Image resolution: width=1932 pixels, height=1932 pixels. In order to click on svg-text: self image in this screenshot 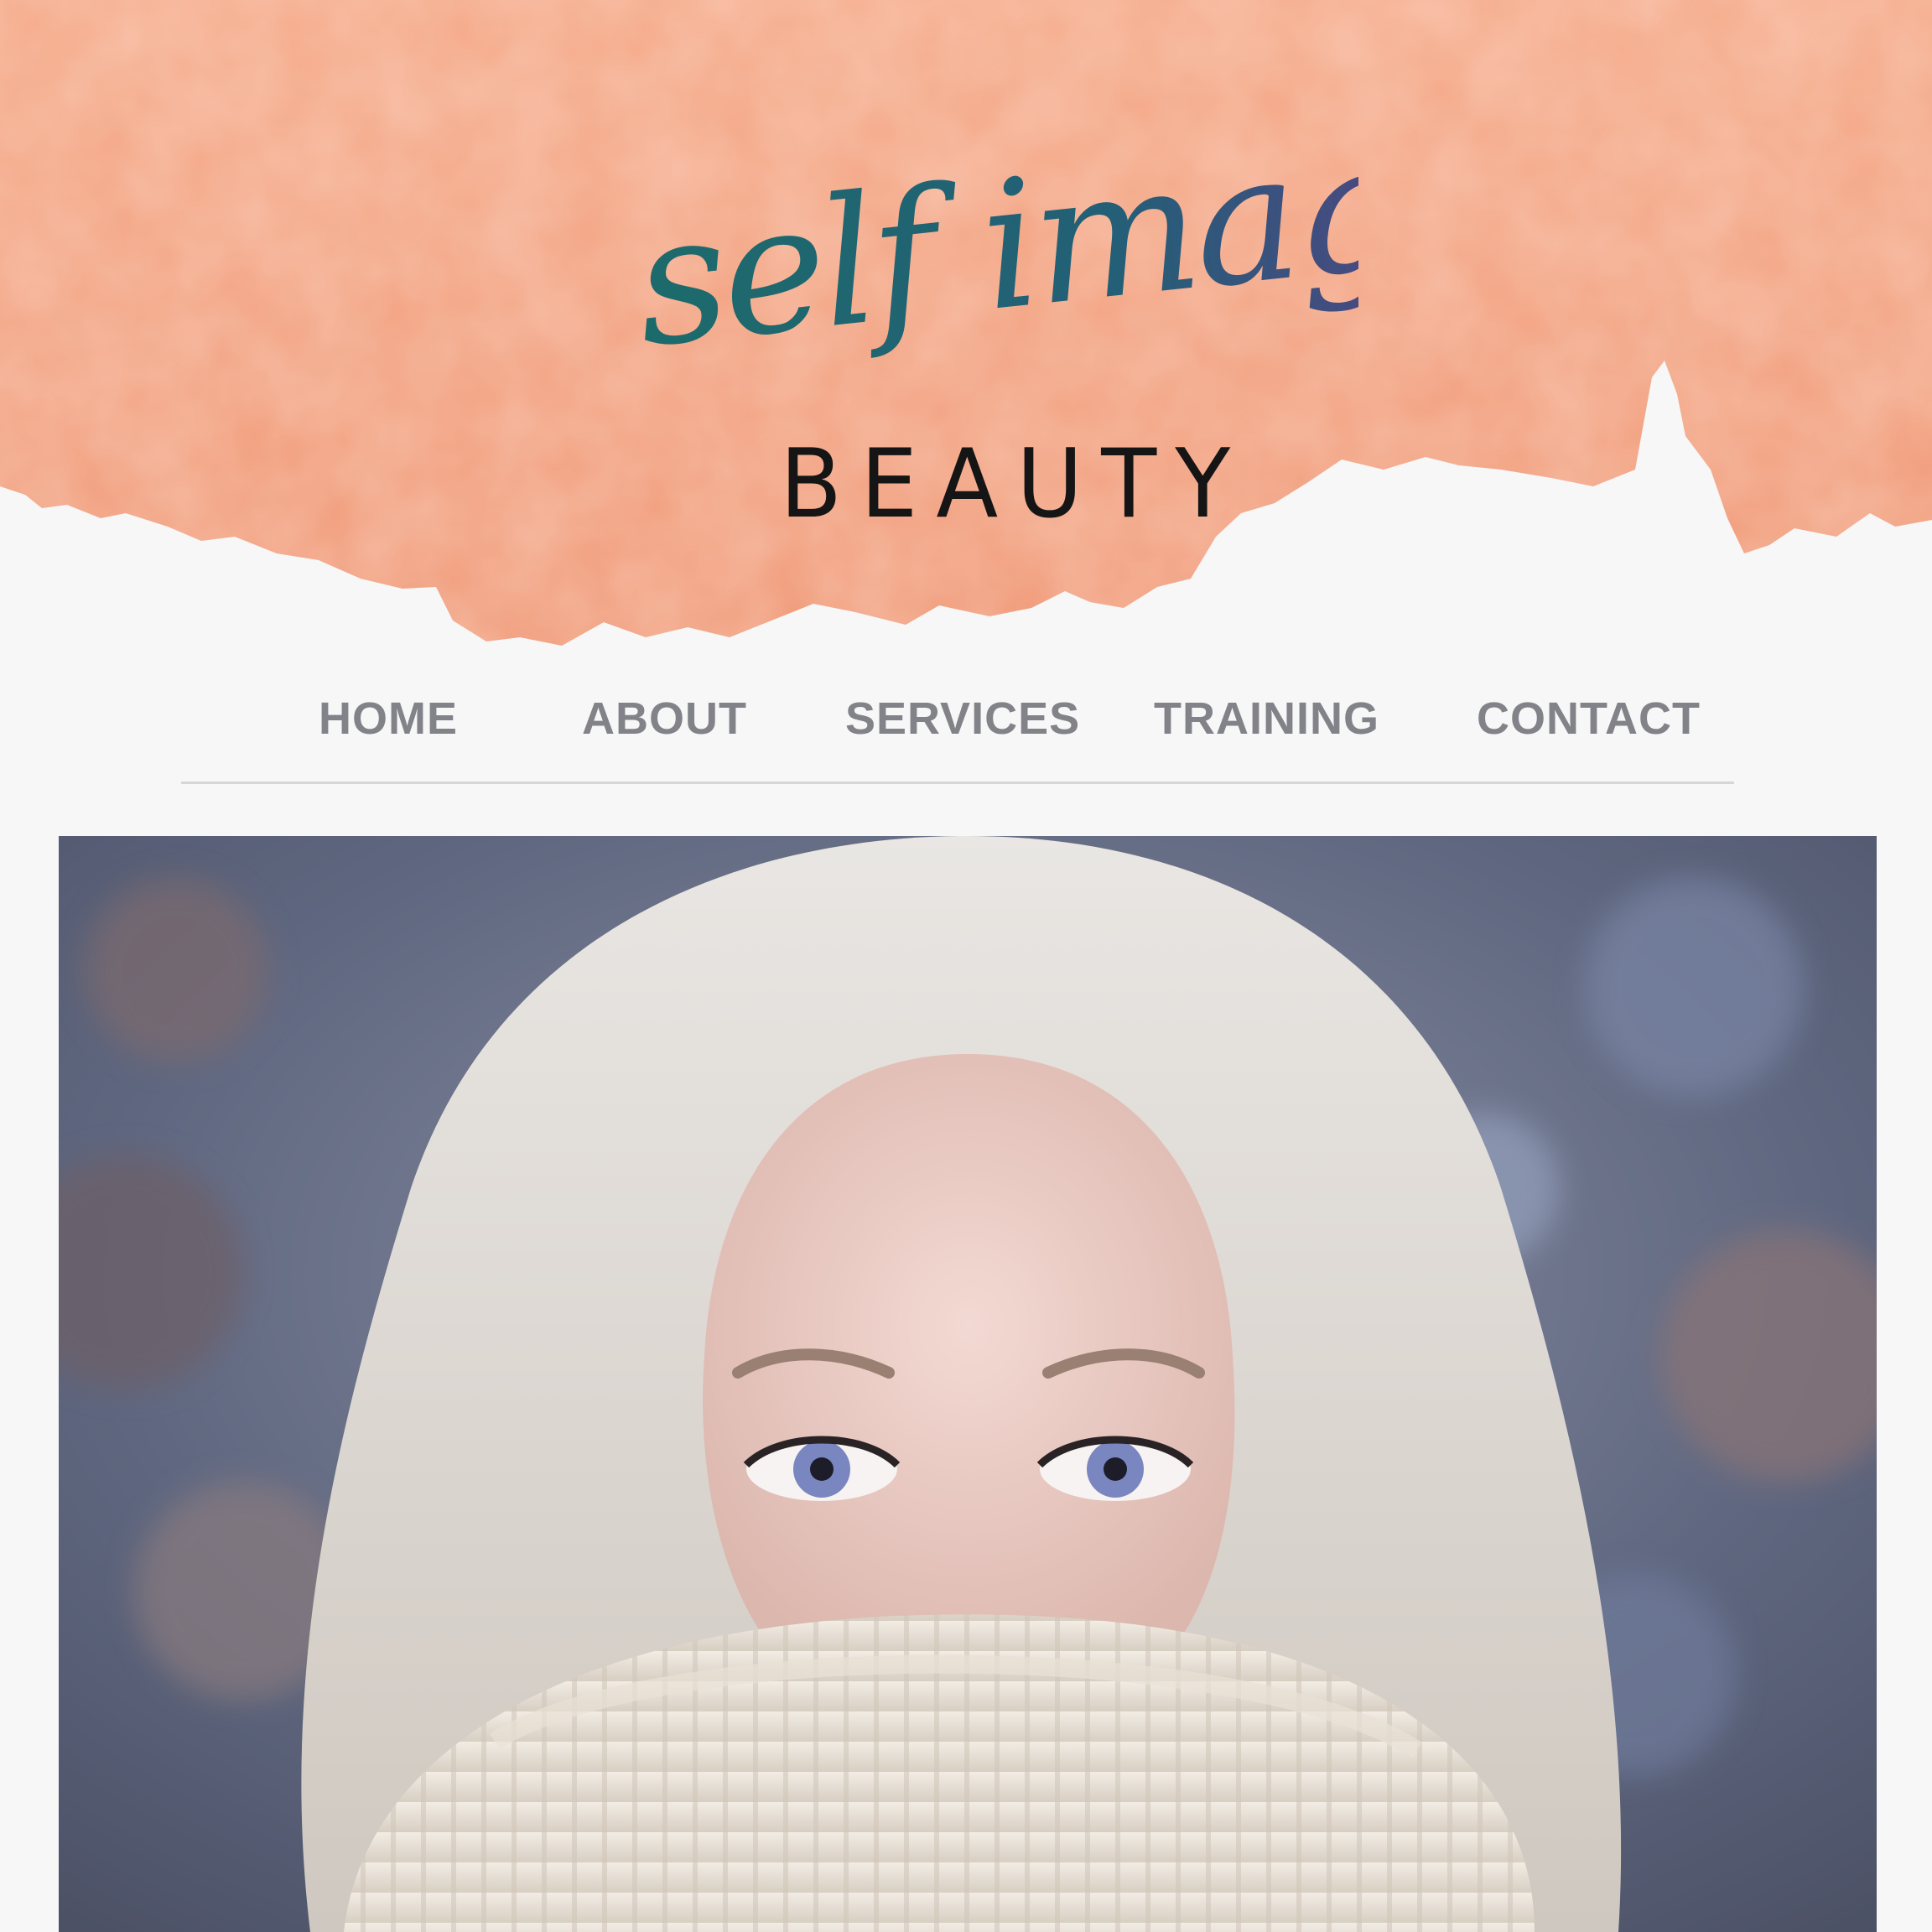, I will do `click(998, 252)`.